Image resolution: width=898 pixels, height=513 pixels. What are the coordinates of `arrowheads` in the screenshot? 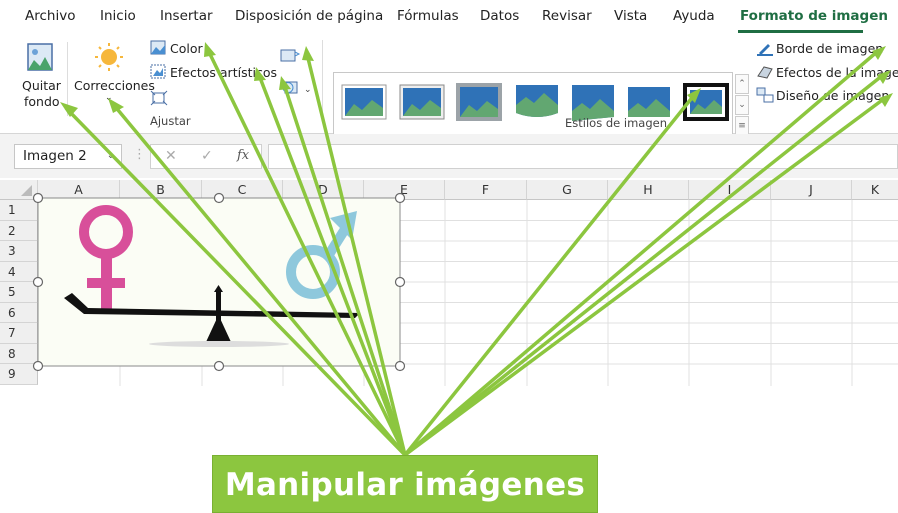 It's located at (476, 79).